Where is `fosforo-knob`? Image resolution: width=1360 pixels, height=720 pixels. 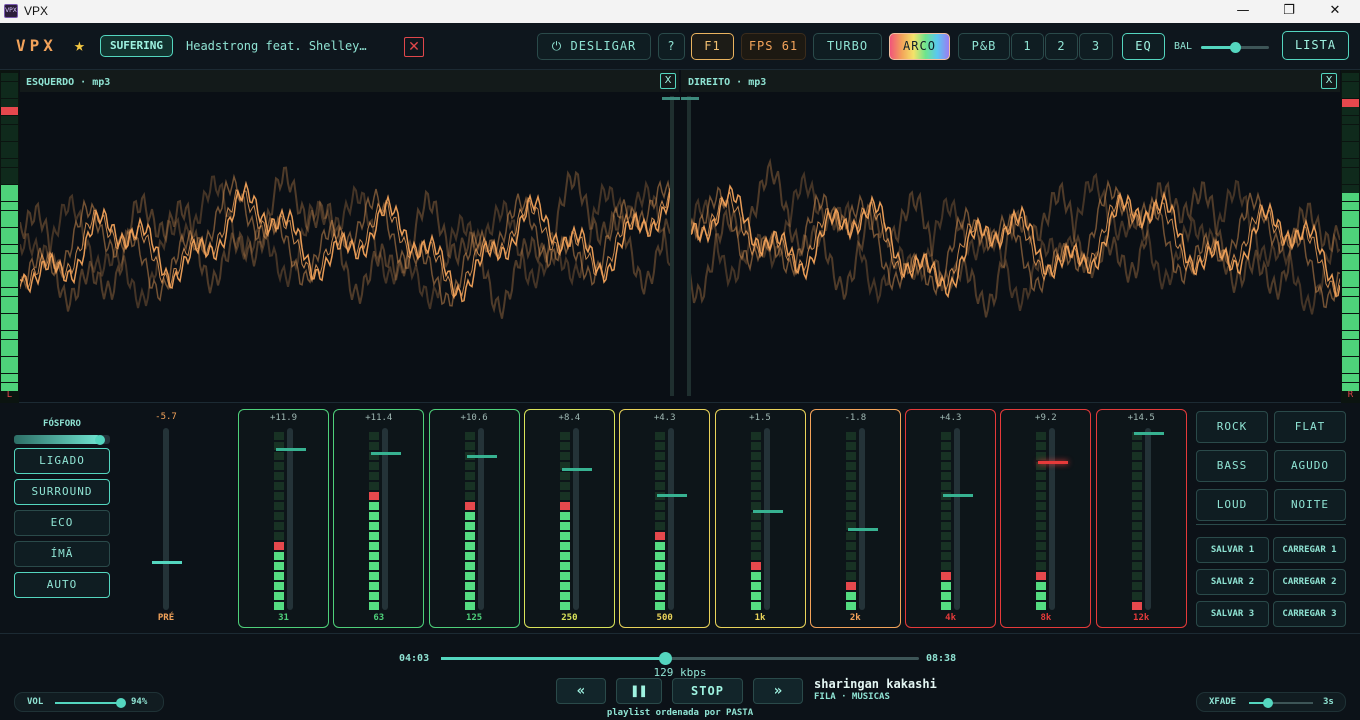
fosforo-knob is located at coordinates (100, 439).